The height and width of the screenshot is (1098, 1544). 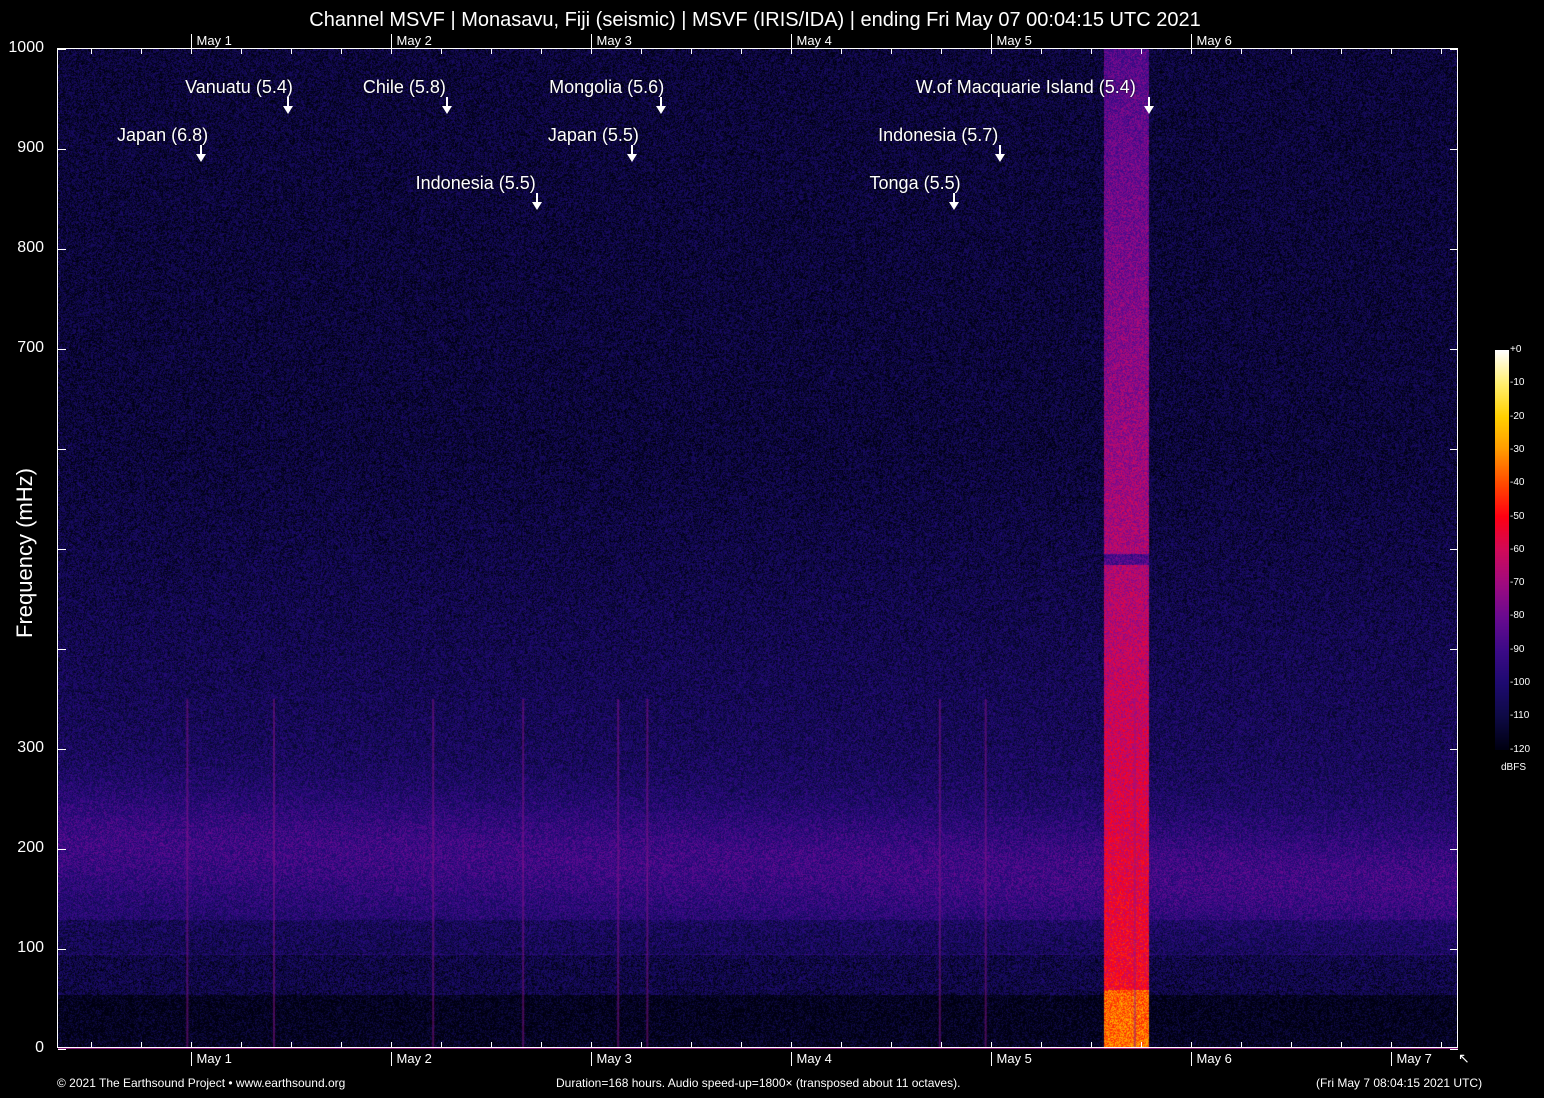 I want to click on colorbar-tick-label: -110, so click(x=1520, y=716).